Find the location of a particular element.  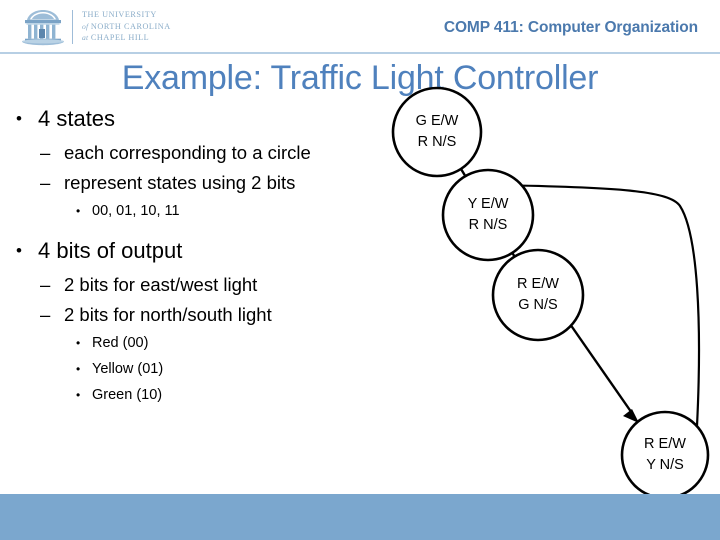

logo-line-2: of NORTH CAROLINA is located at coordinates (132, 27).